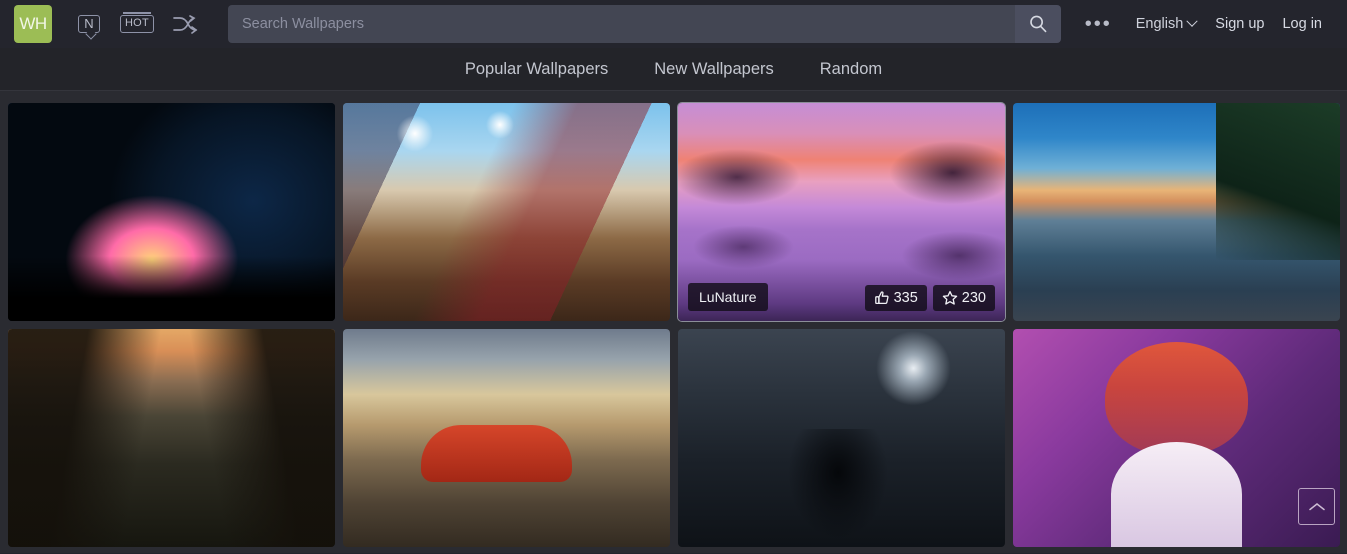 The image size is (1347, 554). Describe the element at coordinates (1159, 24) in the screenshot. I see `language-label: English` at that location.